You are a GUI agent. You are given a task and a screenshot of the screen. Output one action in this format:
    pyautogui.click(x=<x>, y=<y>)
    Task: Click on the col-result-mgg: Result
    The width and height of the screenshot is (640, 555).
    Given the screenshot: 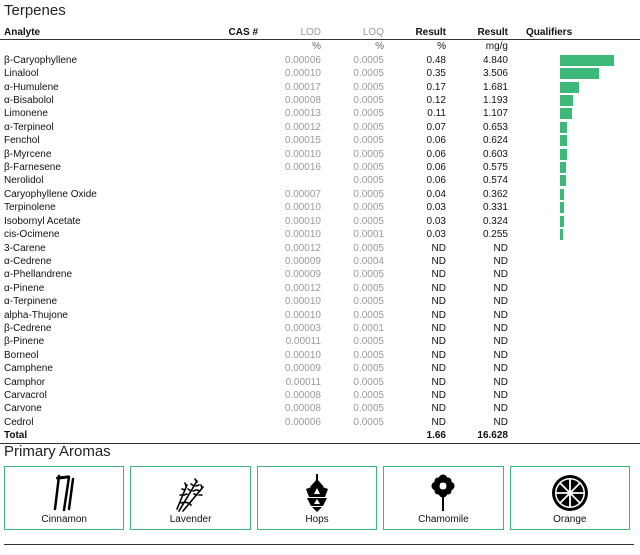 What is the action you would take?
    pyautogui.click(x=477, y=33)
    